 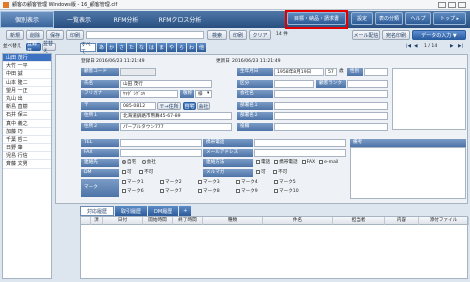 I want to click on history-col-header: 添付ファイル, so click(x=444, y=221).